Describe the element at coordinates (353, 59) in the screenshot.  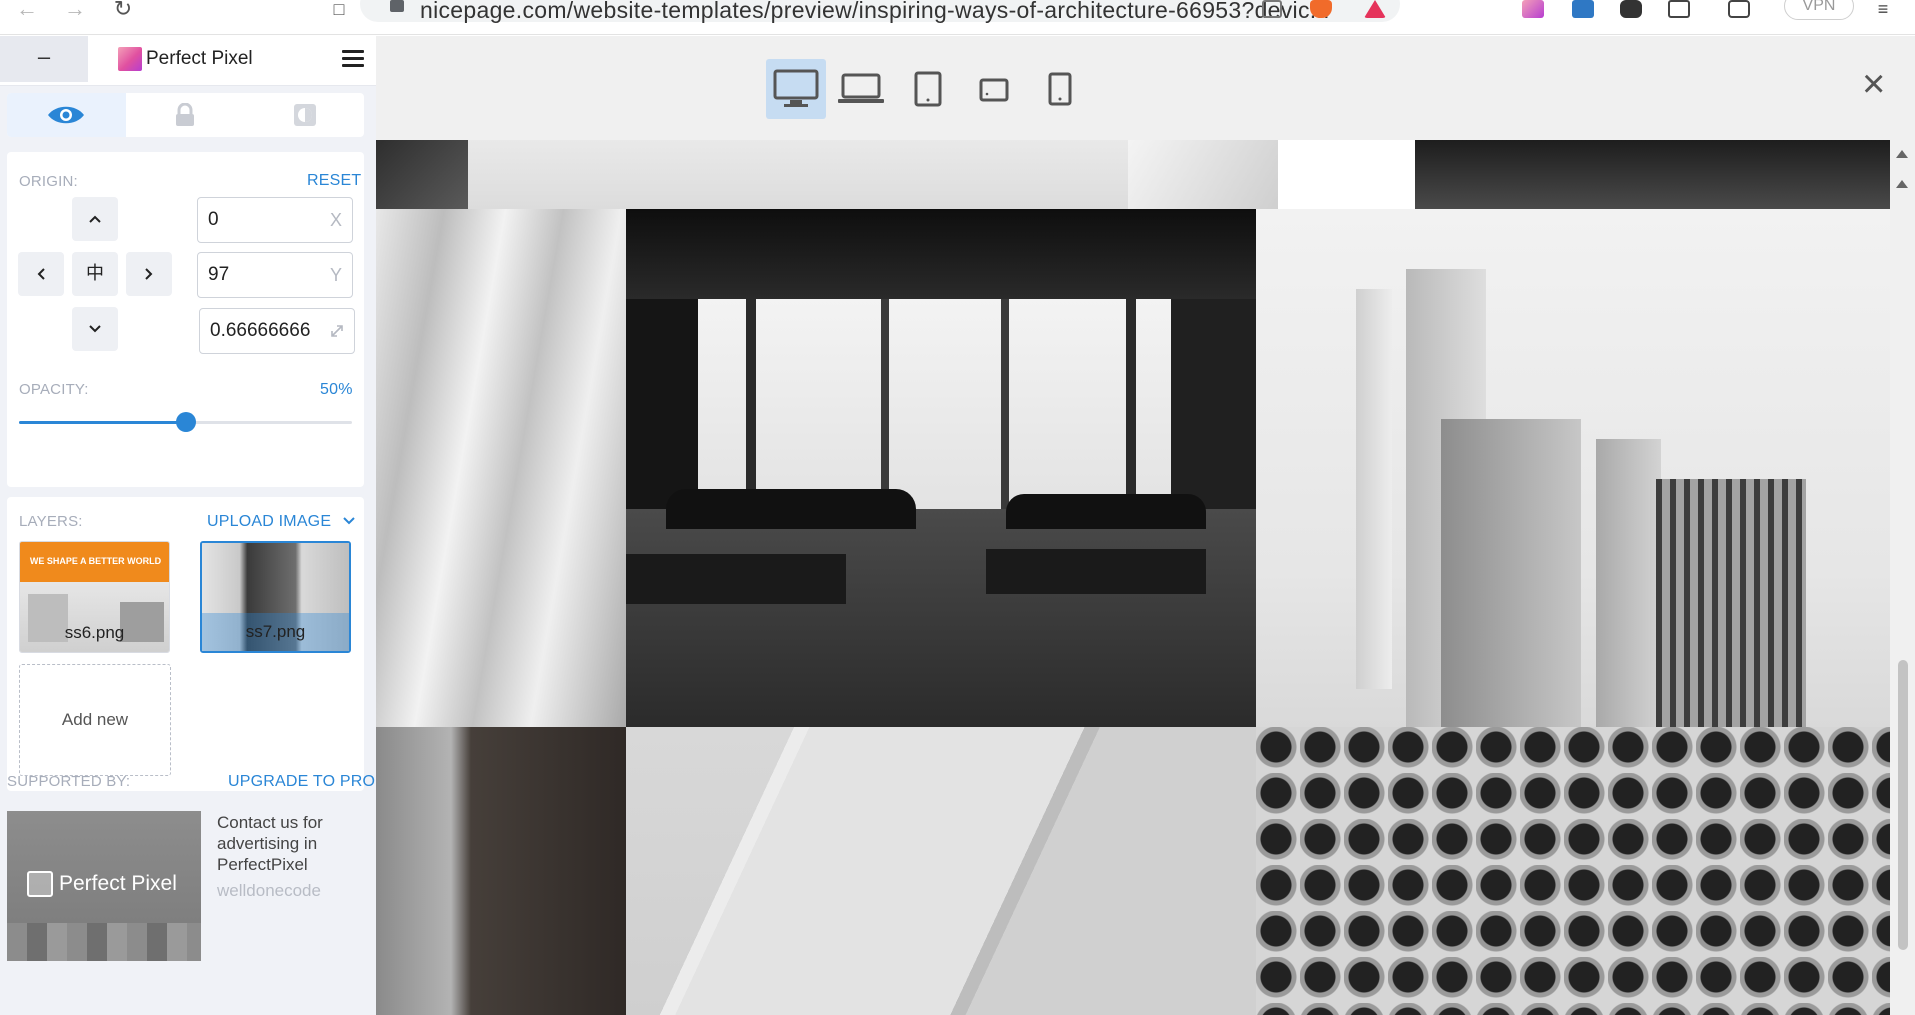
I see `hamburger-menu-icon` at that location.